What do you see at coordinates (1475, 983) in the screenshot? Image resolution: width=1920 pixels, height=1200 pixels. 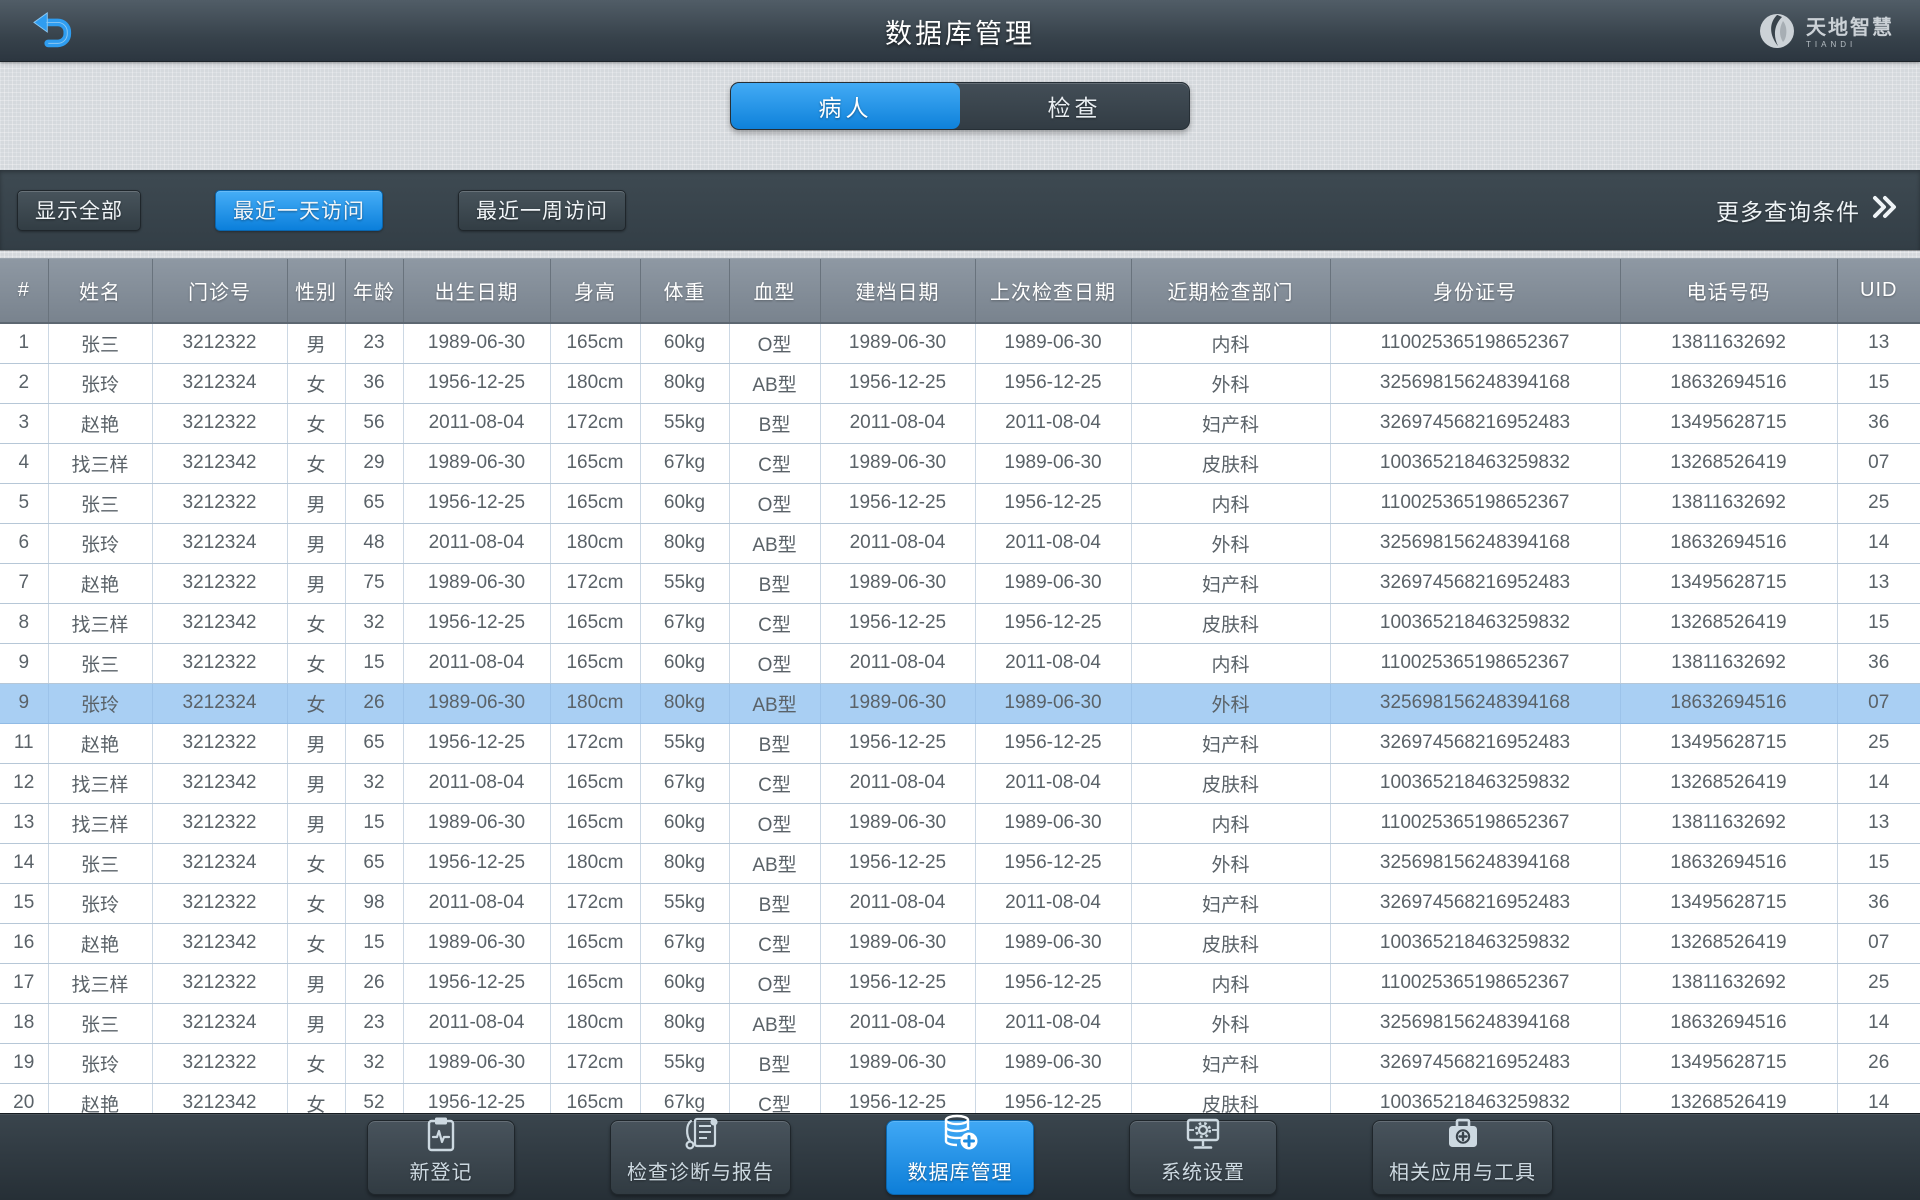 I see `table-cell: 110025365198652367` at bounding box center [1475, 983].